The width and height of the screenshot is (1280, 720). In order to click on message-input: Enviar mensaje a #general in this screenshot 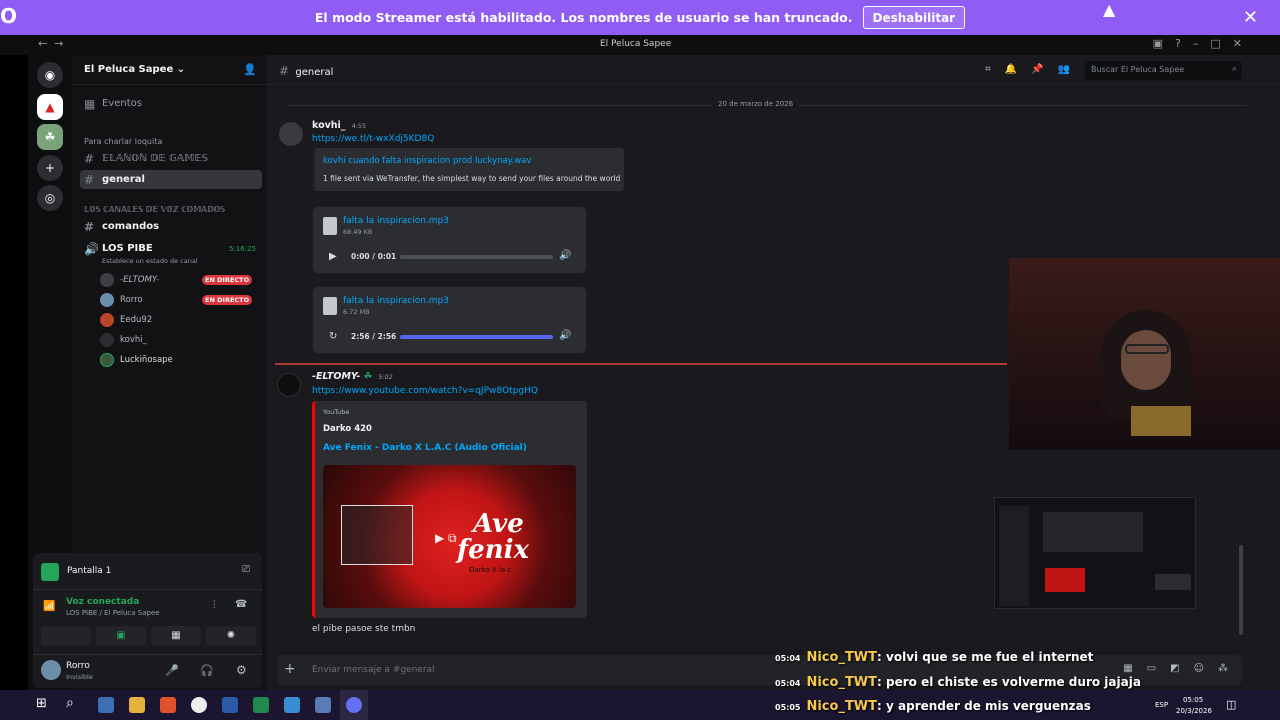, I will do `click(373, 670)`.